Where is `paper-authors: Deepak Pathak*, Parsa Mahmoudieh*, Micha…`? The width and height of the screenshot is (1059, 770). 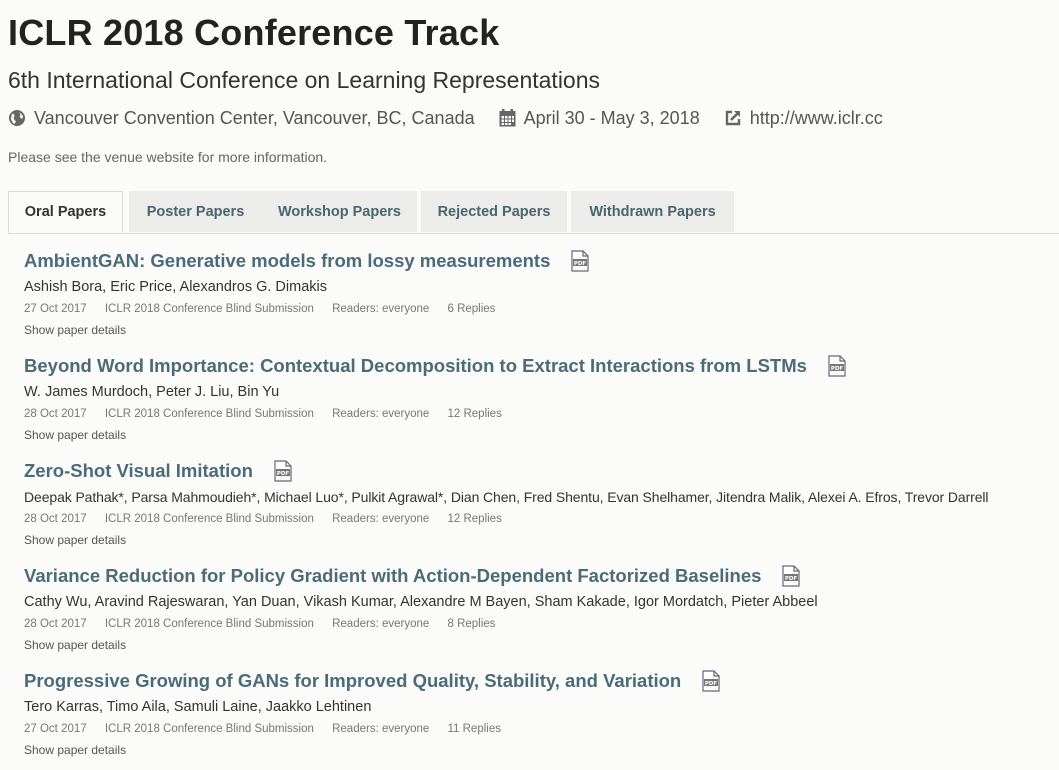
paper-authors: Deepak Pathak*, Parsa Mahmoudieh*, Micha… is located at coordinates (506, 497).